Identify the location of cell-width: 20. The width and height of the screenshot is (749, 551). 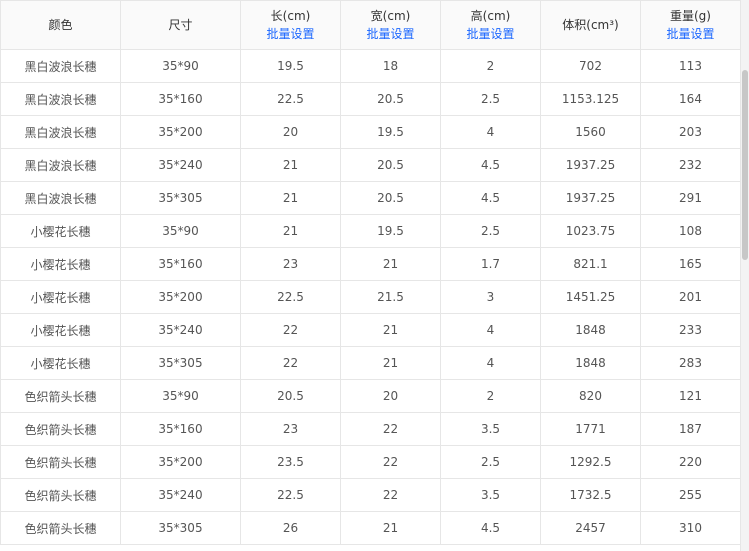
(390, 396).